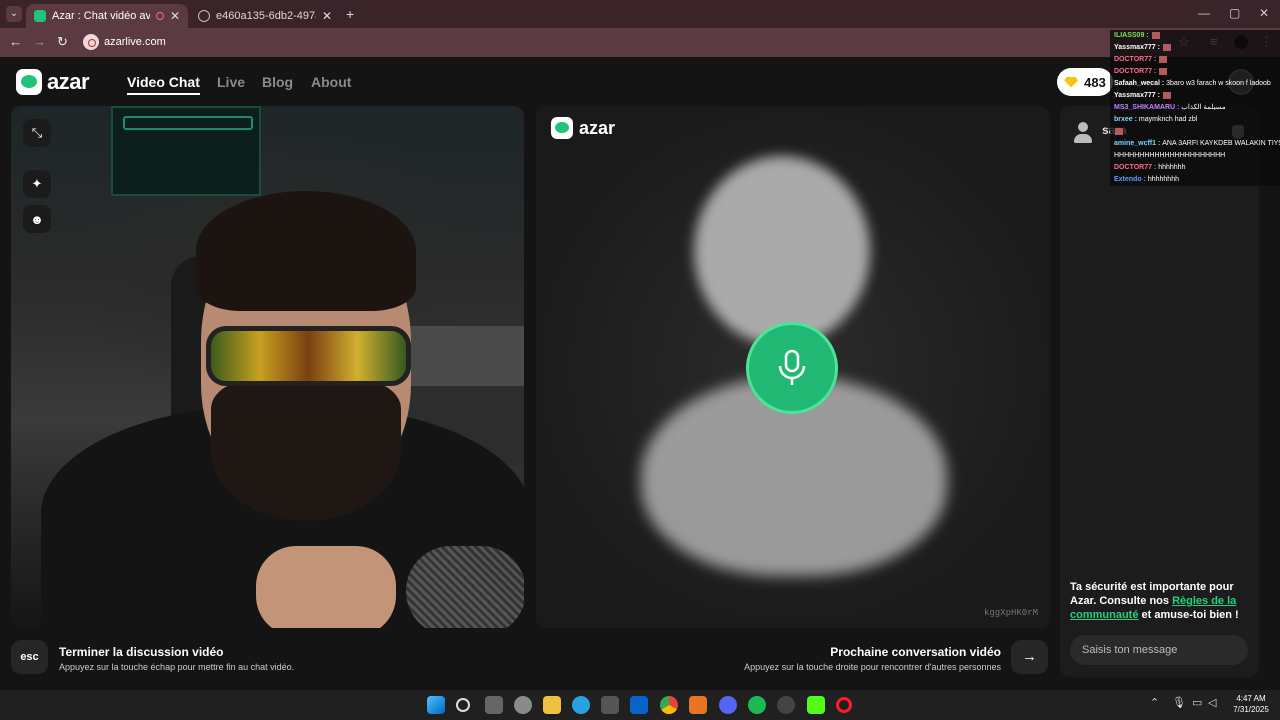 This screenshot has height=720, width=1280. Describe the element at coordinates (728, 705) in the screenshot. I see `discord-icon` at that location.